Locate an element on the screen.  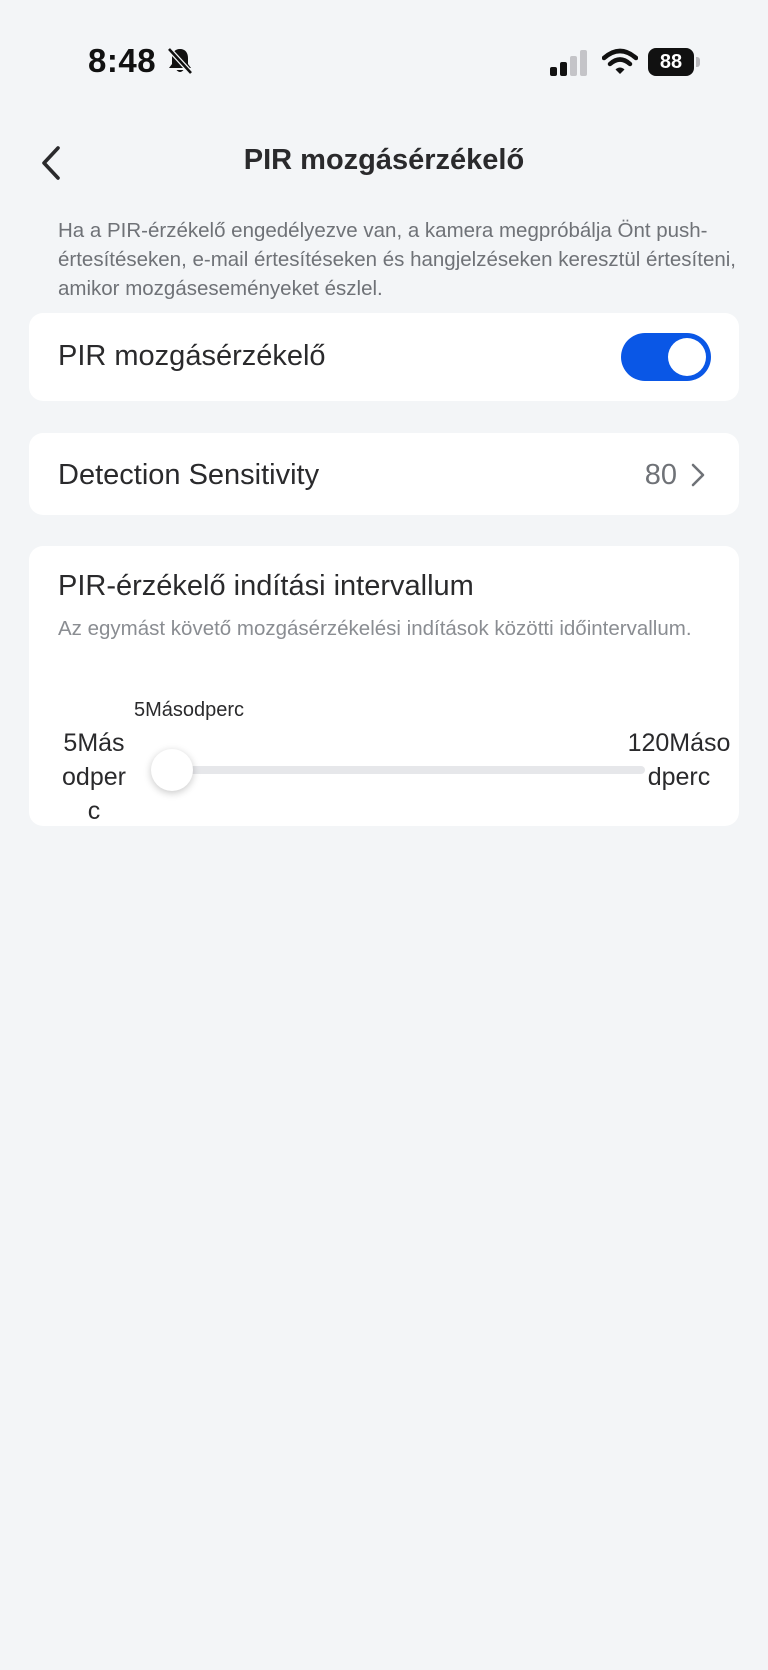
cellular-signal-icon is located at coordinates (568, 63).